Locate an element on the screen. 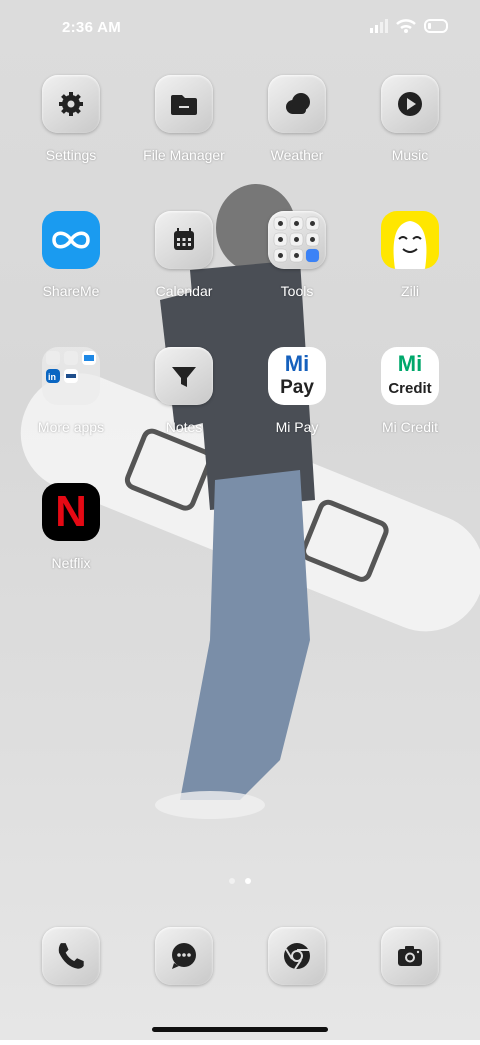  notes-funnel-icon is located at coordinates (184, 376).